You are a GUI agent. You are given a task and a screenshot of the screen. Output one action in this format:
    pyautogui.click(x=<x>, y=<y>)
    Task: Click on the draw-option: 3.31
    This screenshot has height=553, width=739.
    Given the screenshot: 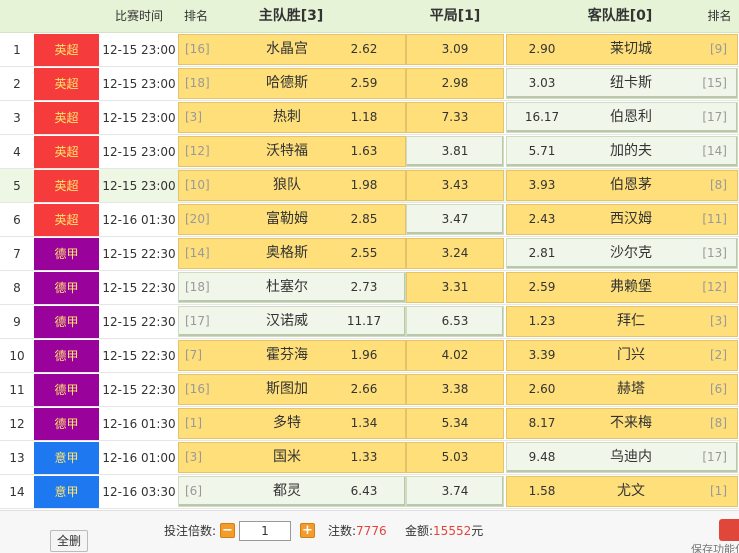 What is the action you would take?
    pyautogui.click(x=455, y=287)
    